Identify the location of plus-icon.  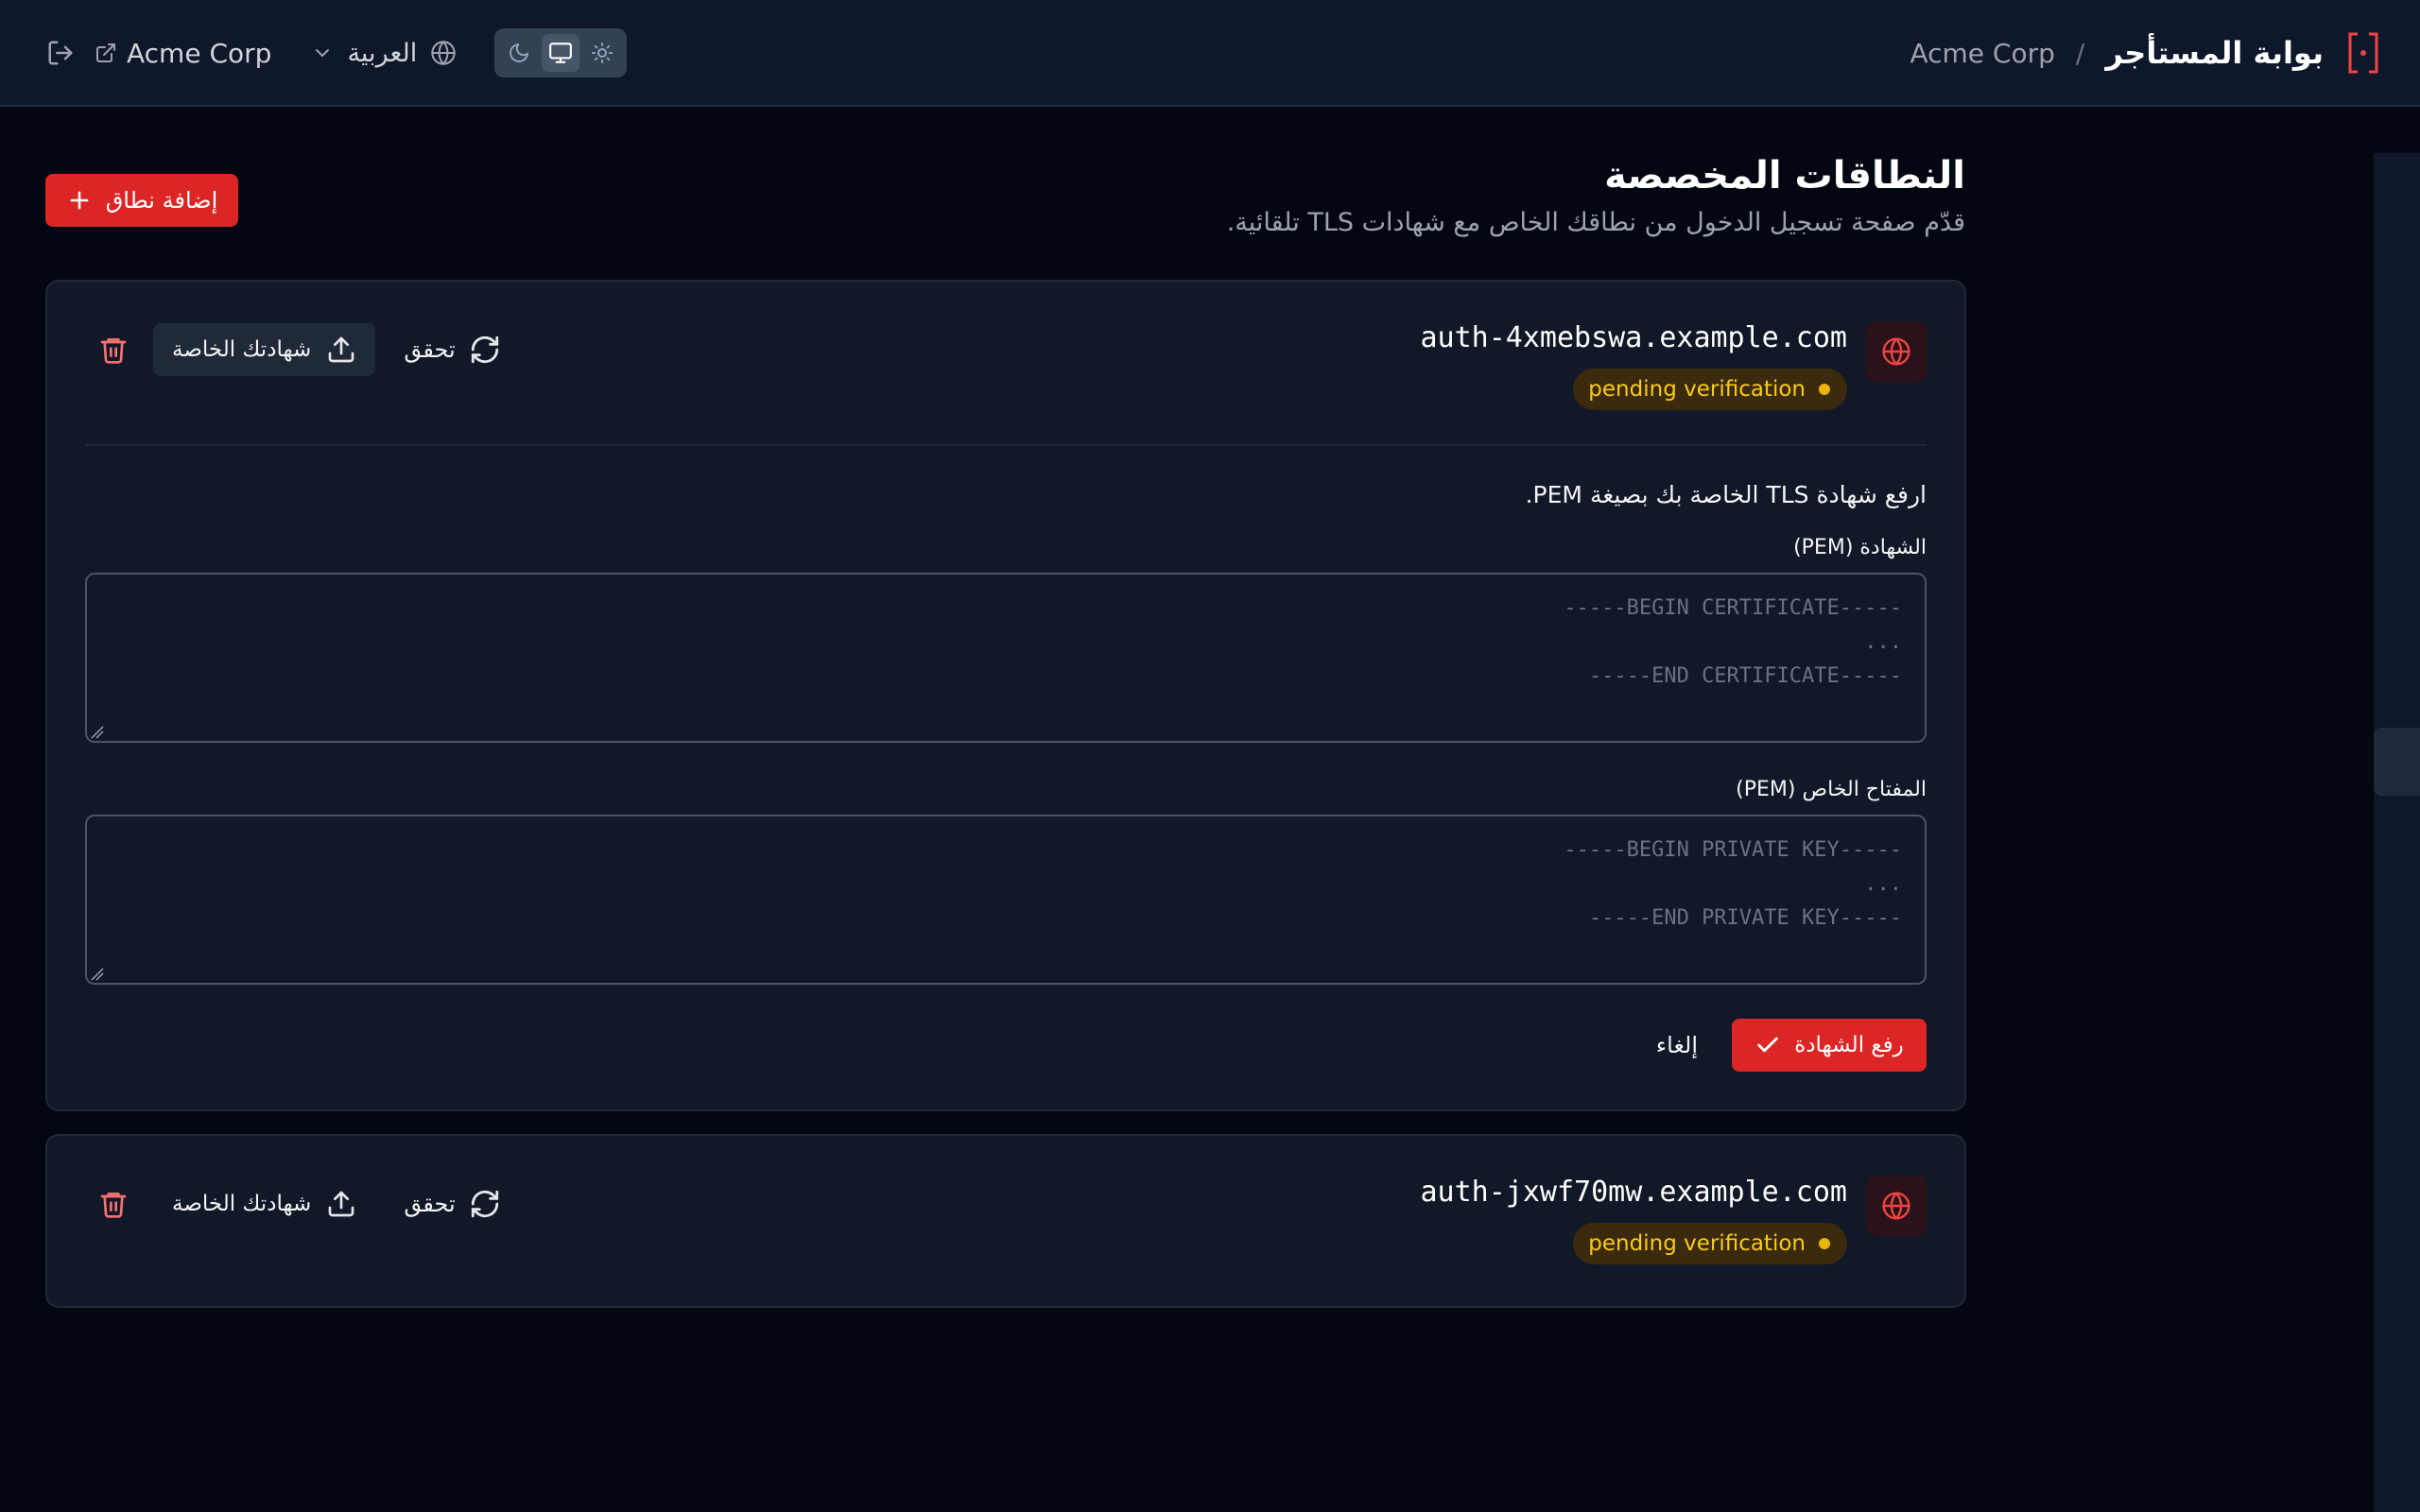
(79, 200).